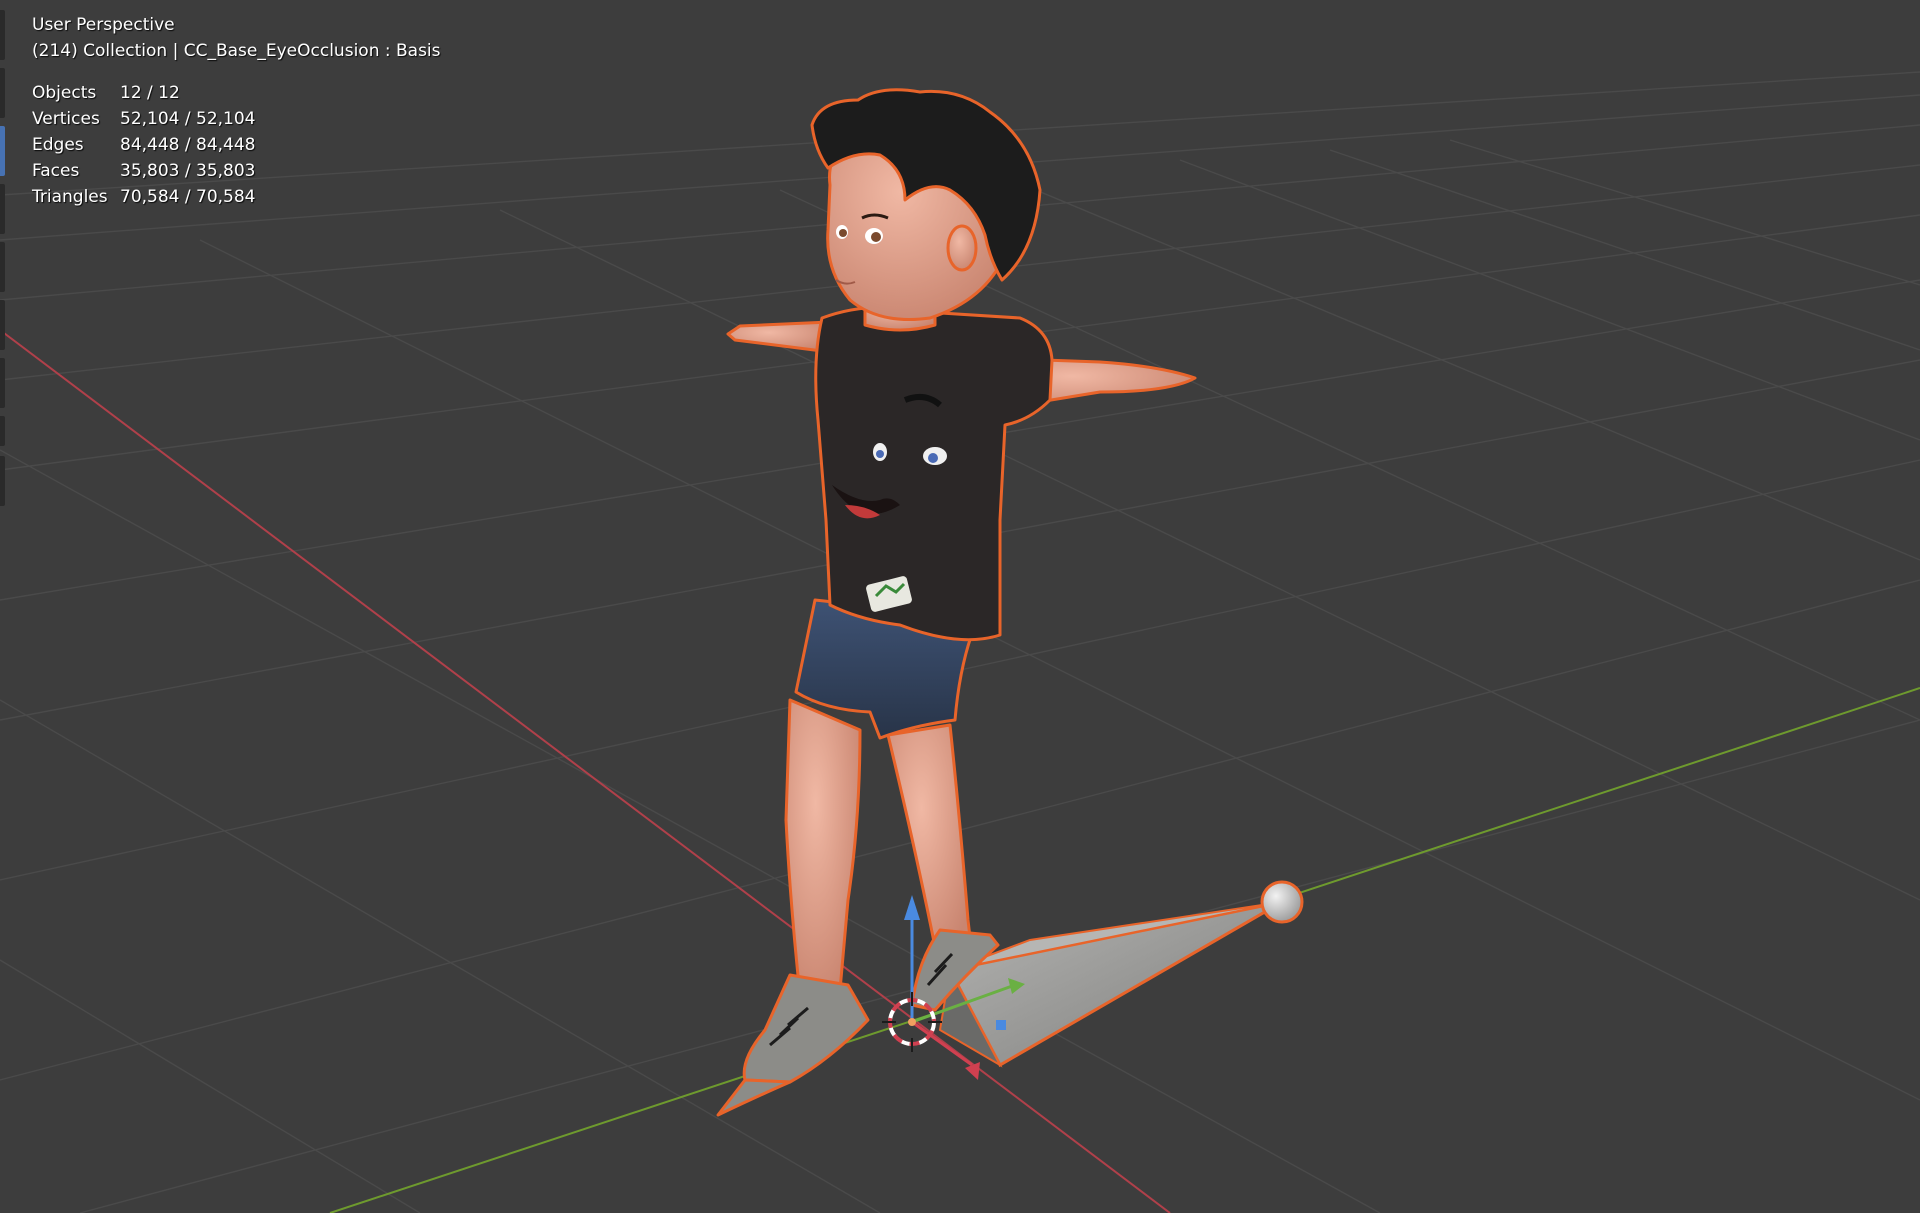  What do you see at coordinates (64, 93) in the screenshot?
I see `stat-label: Objects` at bounding box center [64, 93].